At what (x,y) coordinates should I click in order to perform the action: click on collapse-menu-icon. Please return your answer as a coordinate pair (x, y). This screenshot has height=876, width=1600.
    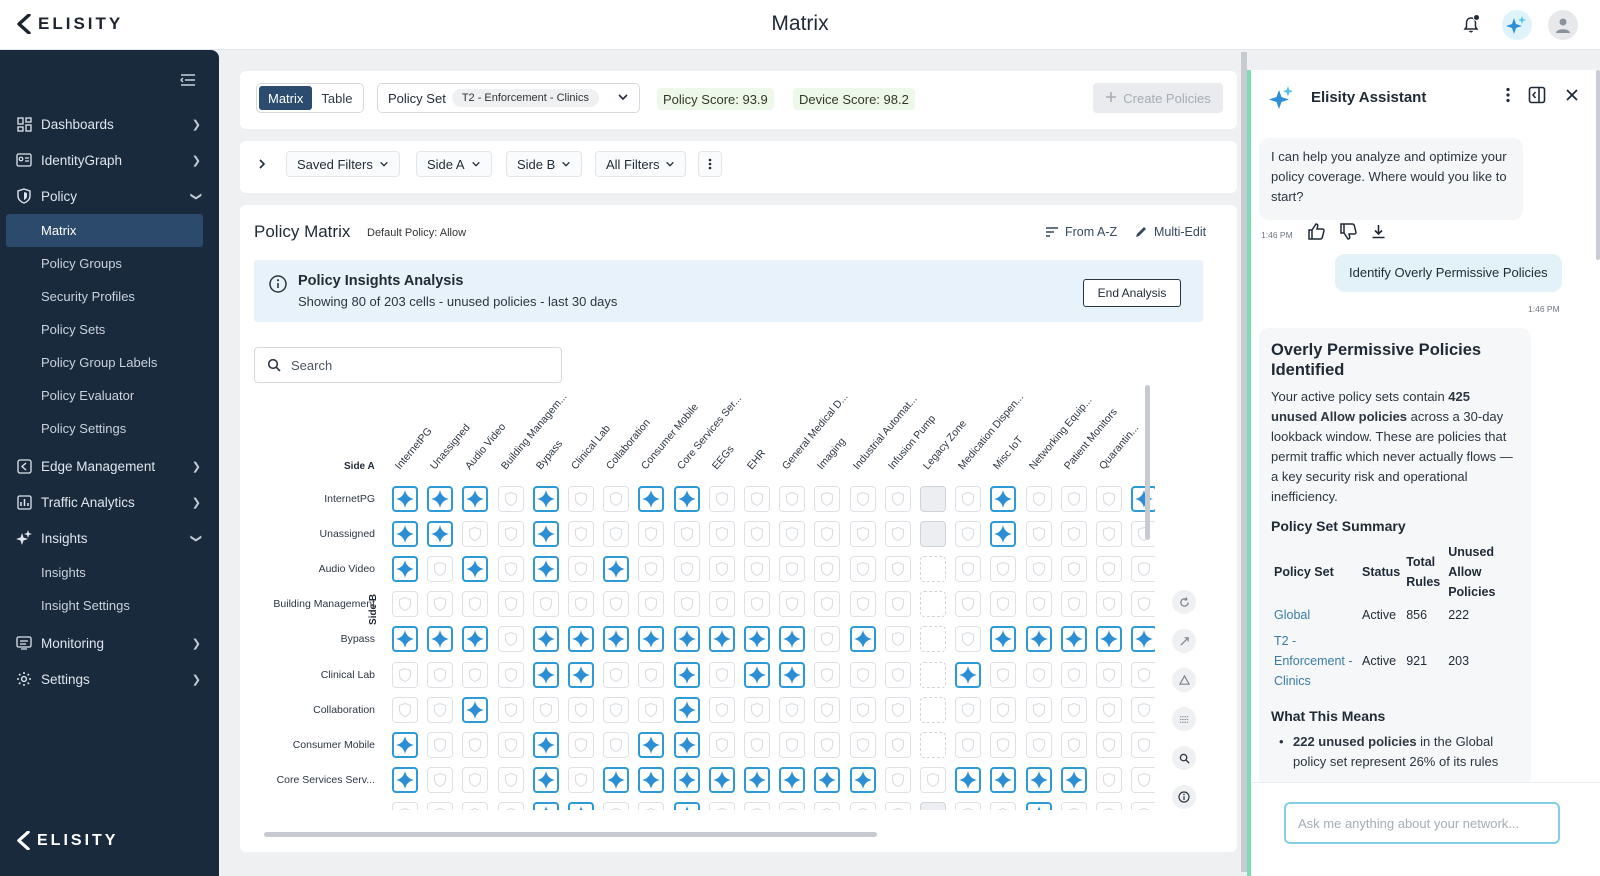
    Looking at the image, I should click on (189, 80).